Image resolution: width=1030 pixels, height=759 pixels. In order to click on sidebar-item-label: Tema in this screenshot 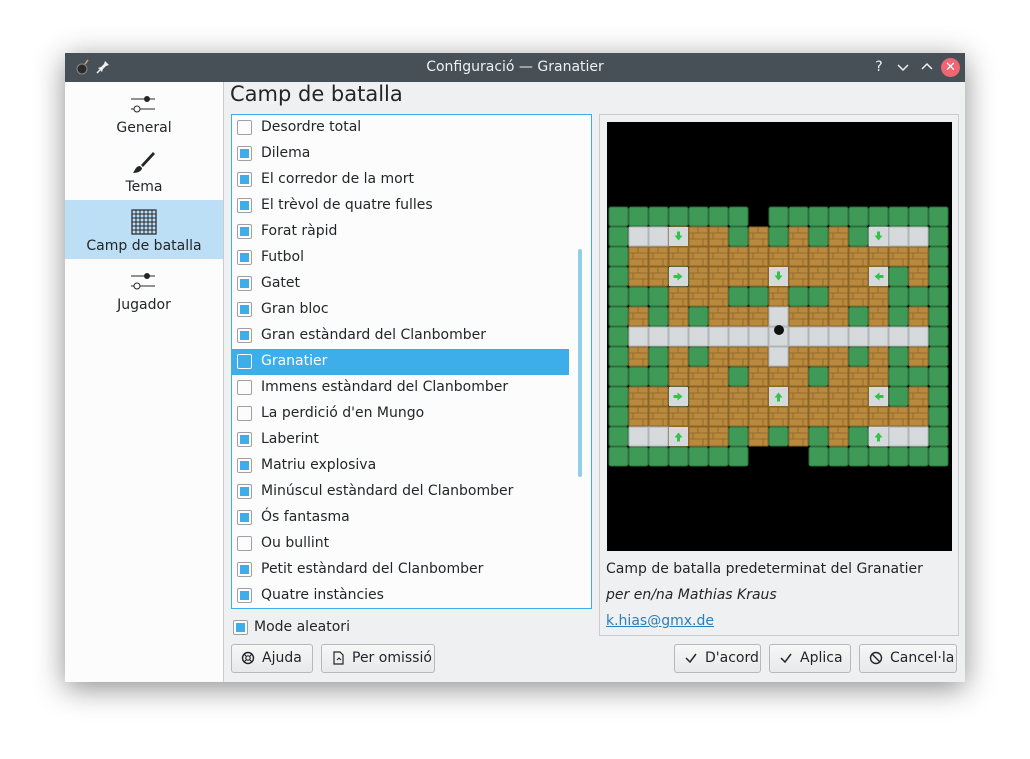, I will do `click(144, 187)`.